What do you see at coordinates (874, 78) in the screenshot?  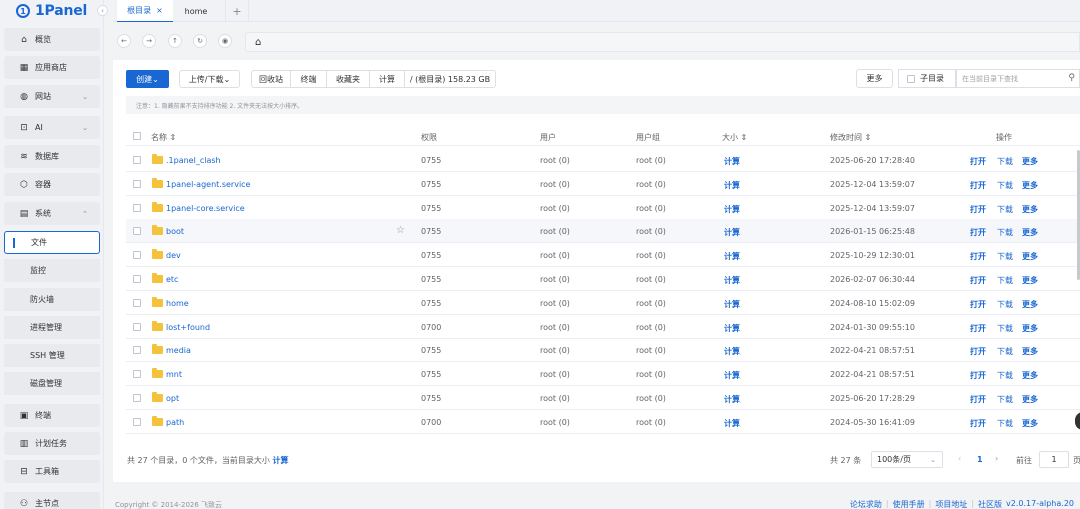 I see `more-button: 更多` at bounding box center [874, 78].